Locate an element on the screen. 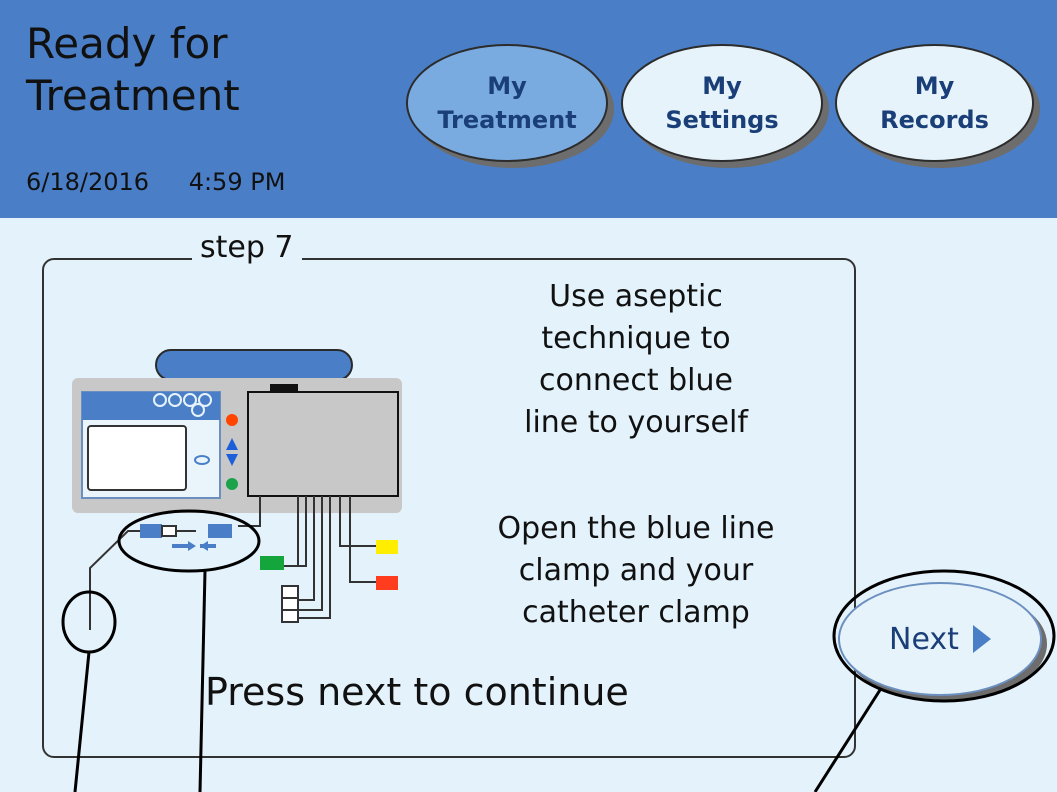 The image size is (1057, 792). catheter-connector is located at coordinates (220, 531).